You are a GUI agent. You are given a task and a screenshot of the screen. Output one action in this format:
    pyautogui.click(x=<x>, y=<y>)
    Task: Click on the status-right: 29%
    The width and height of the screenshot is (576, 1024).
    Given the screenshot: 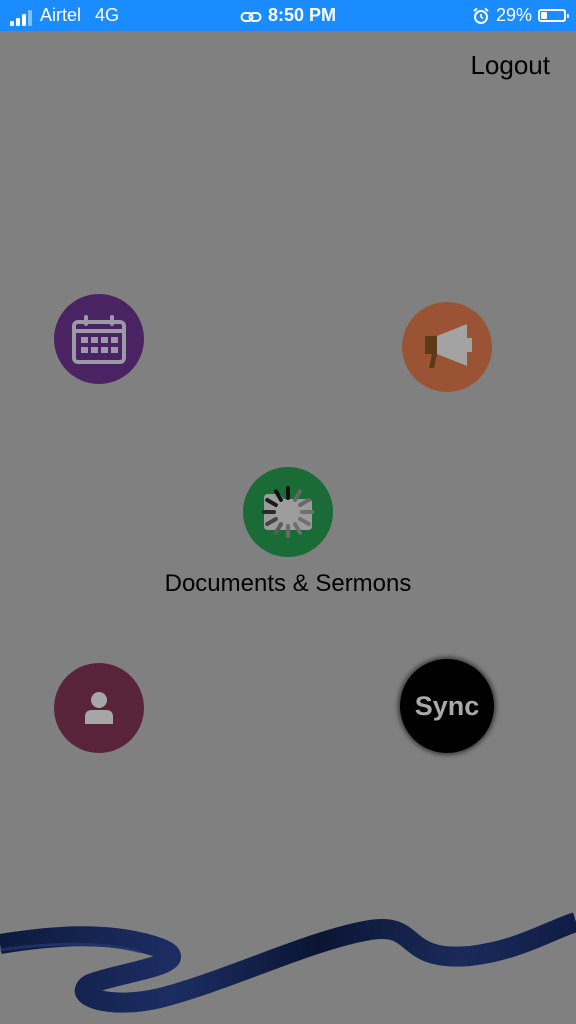 What is the action you would take?
    pyautogui.click(x=520, y=15)
    